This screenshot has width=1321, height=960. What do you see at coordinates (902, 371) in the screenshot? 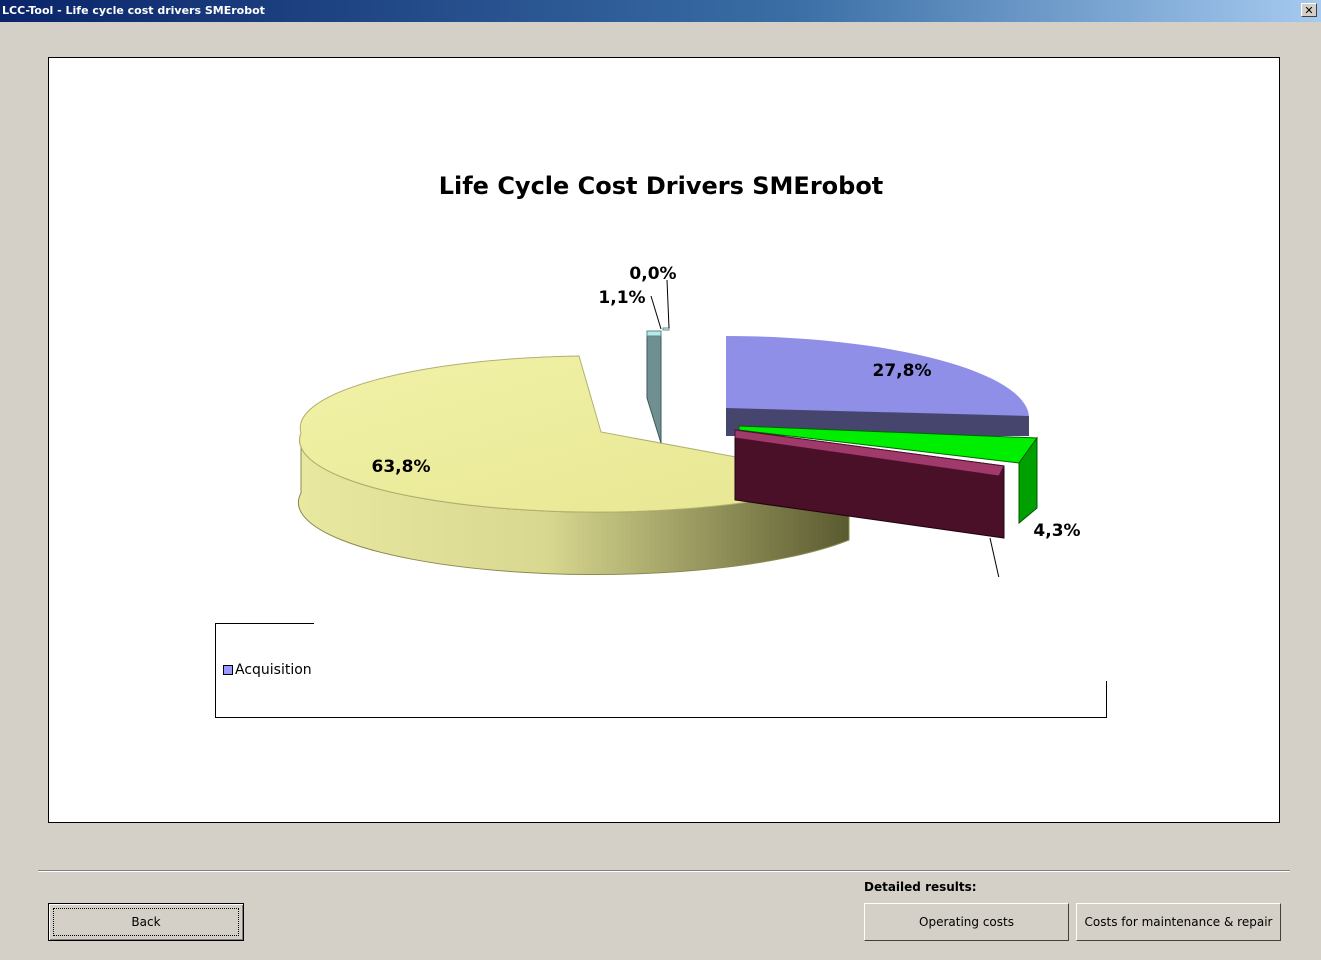
I see `label-27-8: 27,8%` at bounding box center [902, 371].